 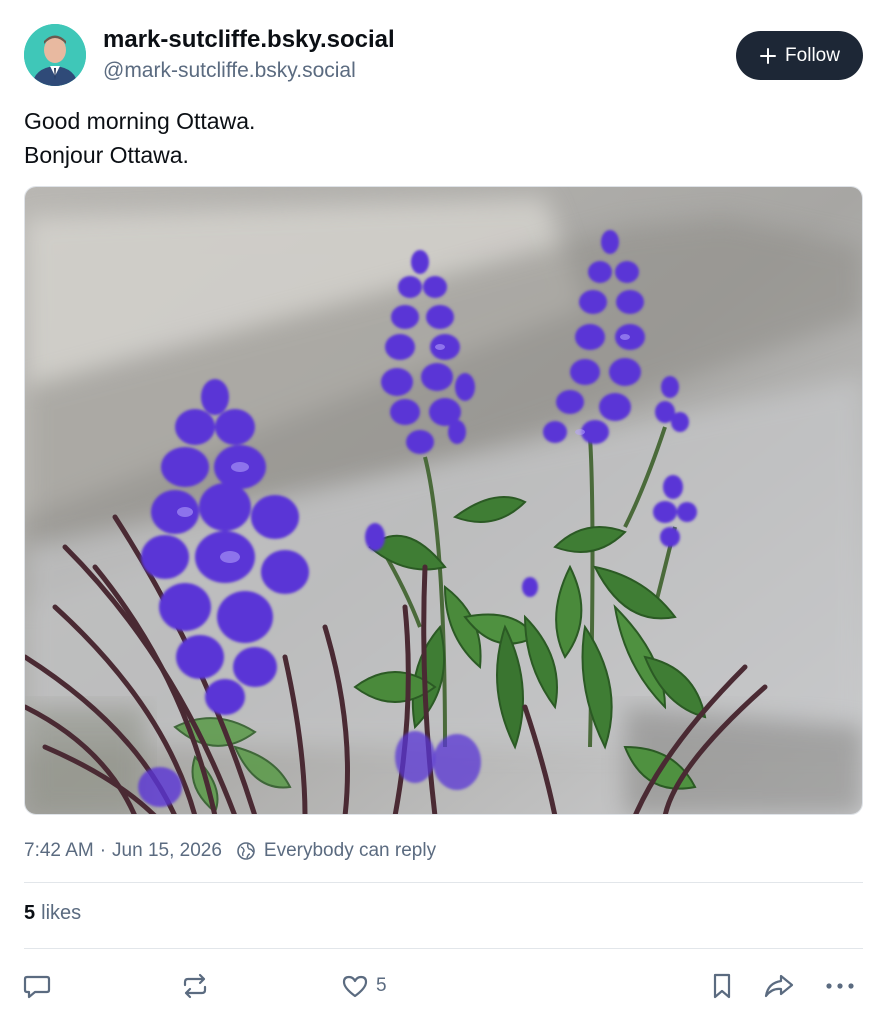 What do you see at coordinates (61, 913) in the screenshot?
I see `likes-label: likes` at bounding box center [61, 913].